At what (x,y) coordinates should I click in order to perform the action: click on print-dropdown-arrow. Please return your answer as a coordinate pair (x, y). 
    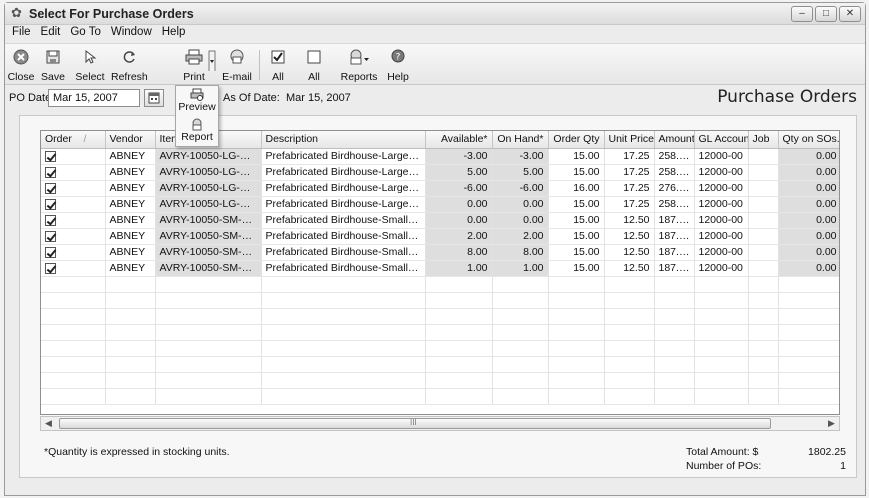
    Looking at the image, I should click on (212, 65).